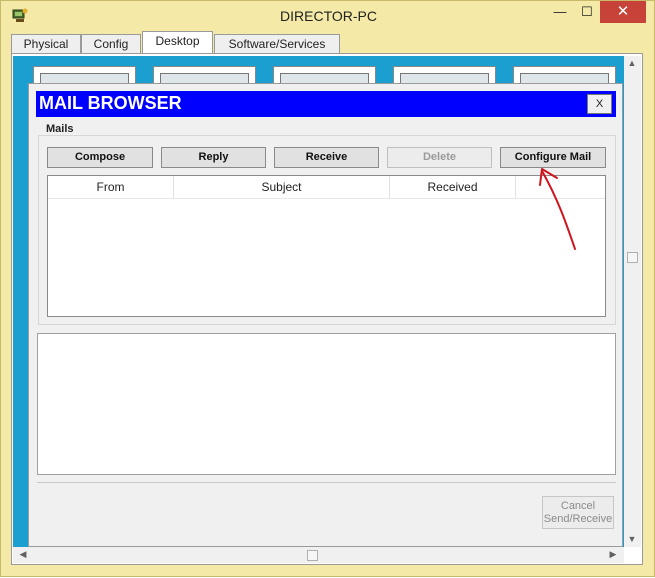  What do you see at coordinates (177, 42) in the screenshot?
I see `tab-desktop: Desktop` at bounding box center [177, 42].